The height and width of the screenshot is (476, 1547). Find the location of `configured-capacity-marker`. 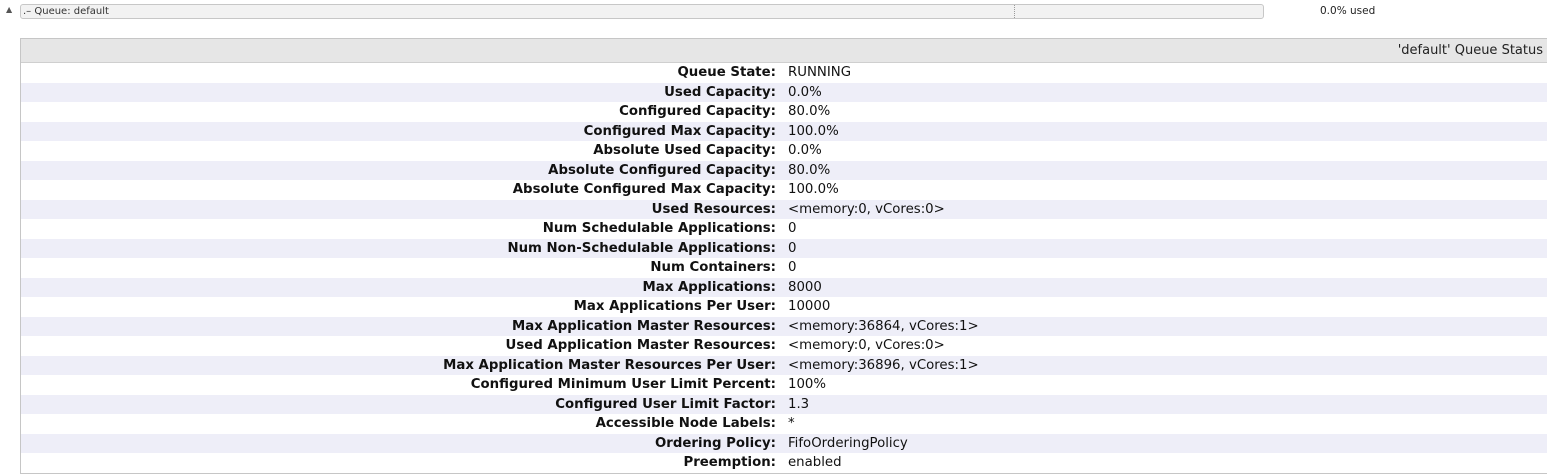

configured-capacity-marker is located at coordinates (518, 11).